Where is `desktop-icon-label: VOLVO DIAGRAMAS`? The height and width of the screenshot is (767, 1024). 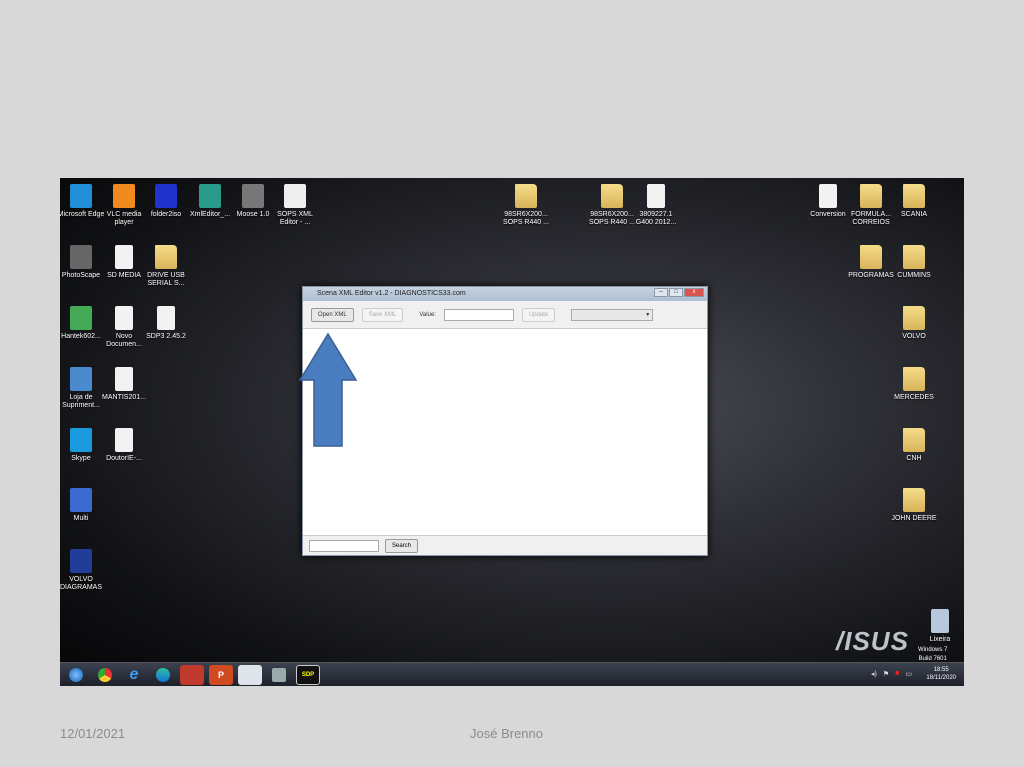 desktop-icon-label: VOLVO DIAGRAMAS is located at coordinates (81, 583).